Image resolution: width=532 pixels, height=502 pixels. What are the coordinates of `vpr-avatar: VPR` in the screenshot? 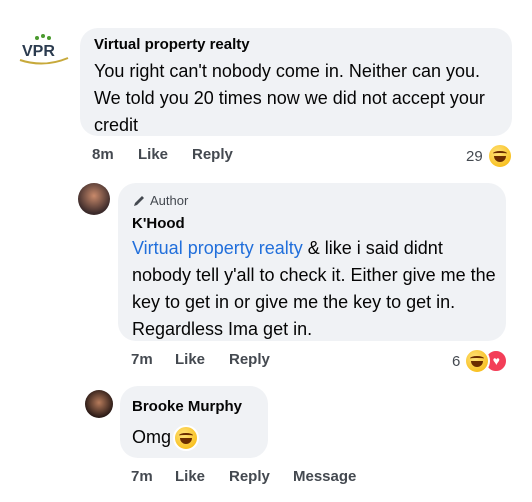 It's located at (44, 50).